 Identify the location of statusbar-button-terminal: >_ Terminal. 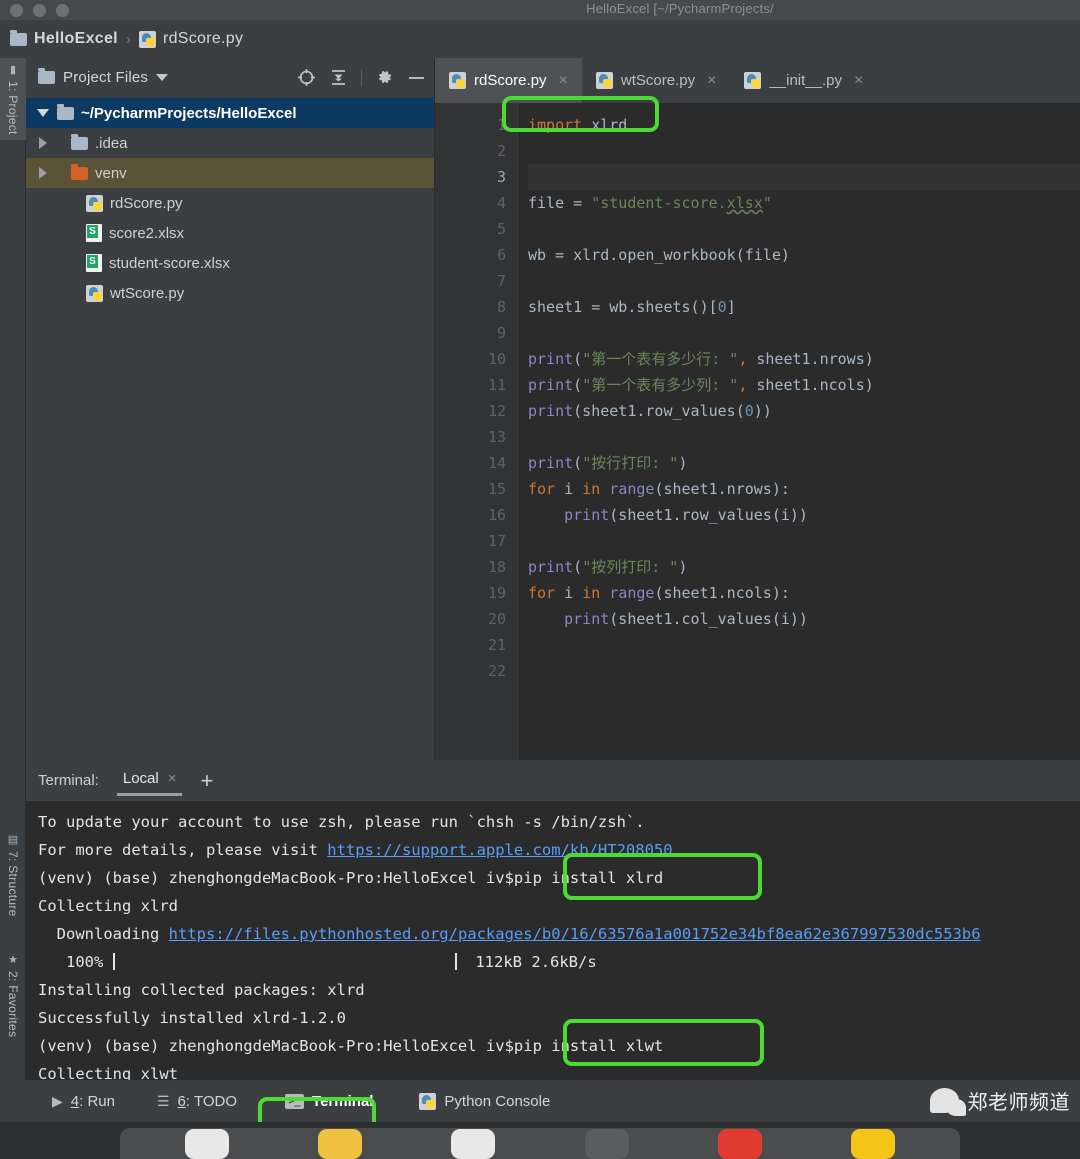
(329, 1101).